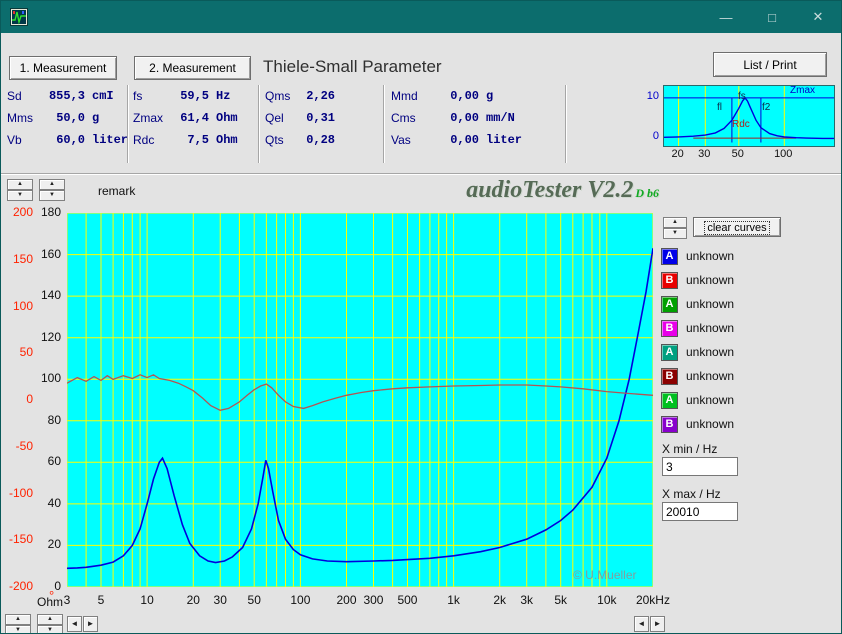 The image size is (842, 634). Describe the element at coordinates (54, 461) in the screenshot. I see `ohm-axis-tick: 60` at that location.